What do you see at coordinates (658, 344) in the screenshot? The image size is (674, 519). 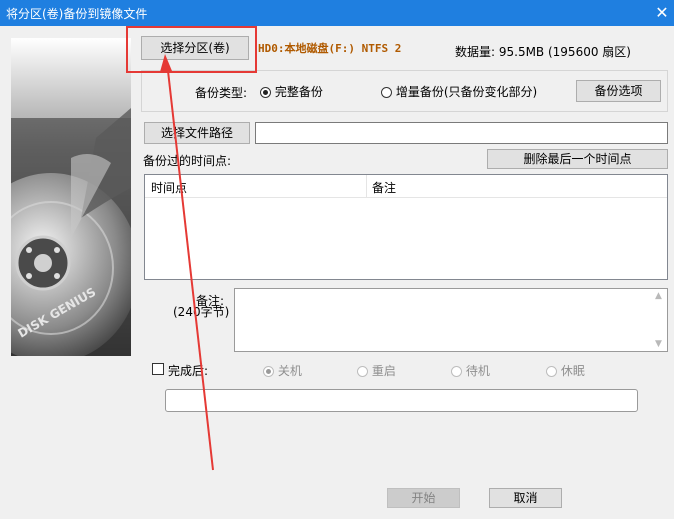 I see `scroll-down-icon: ▼` at bounding box center [658, 344].